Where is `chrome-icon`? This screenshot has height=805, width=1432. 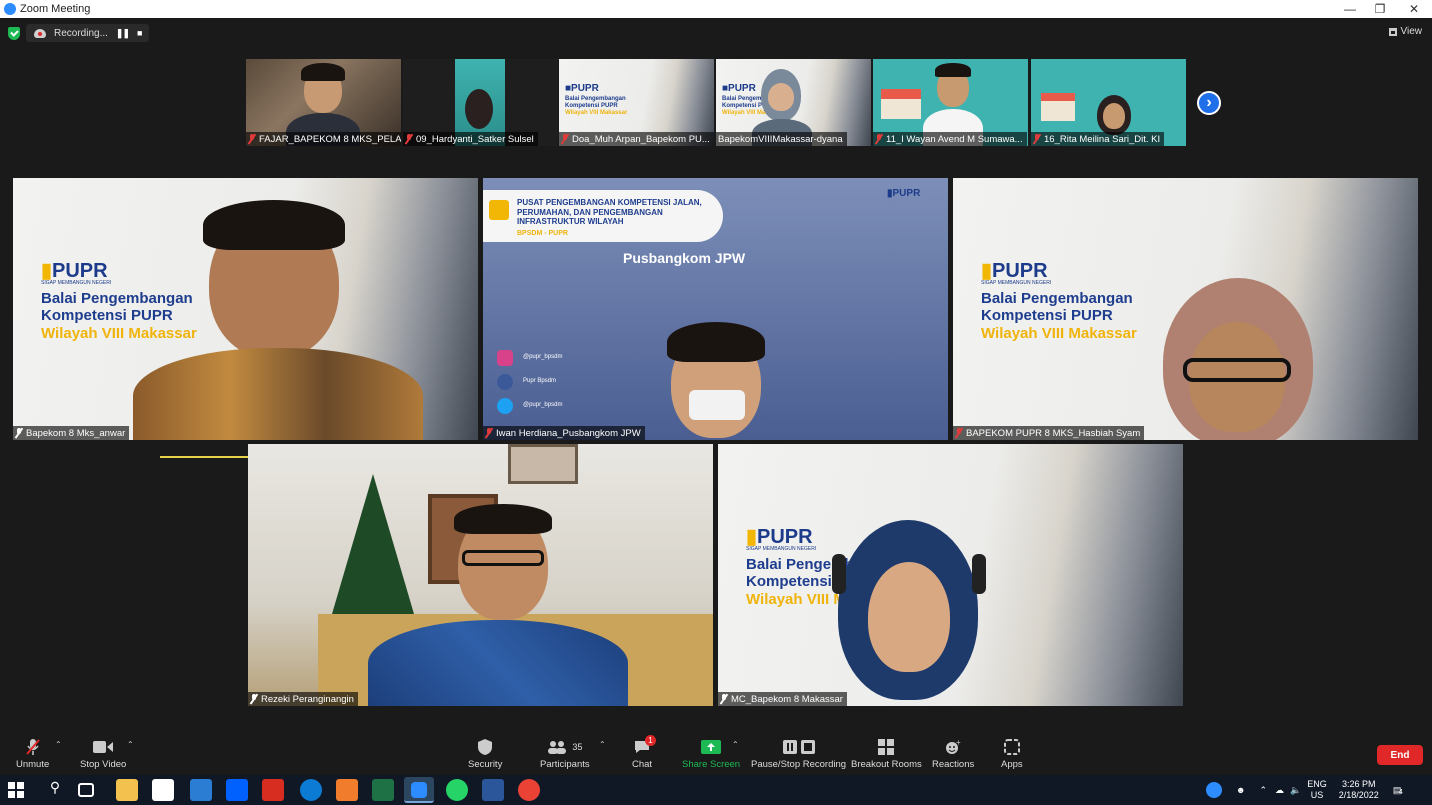
chrome-icon is located at coordinates (529, 790).